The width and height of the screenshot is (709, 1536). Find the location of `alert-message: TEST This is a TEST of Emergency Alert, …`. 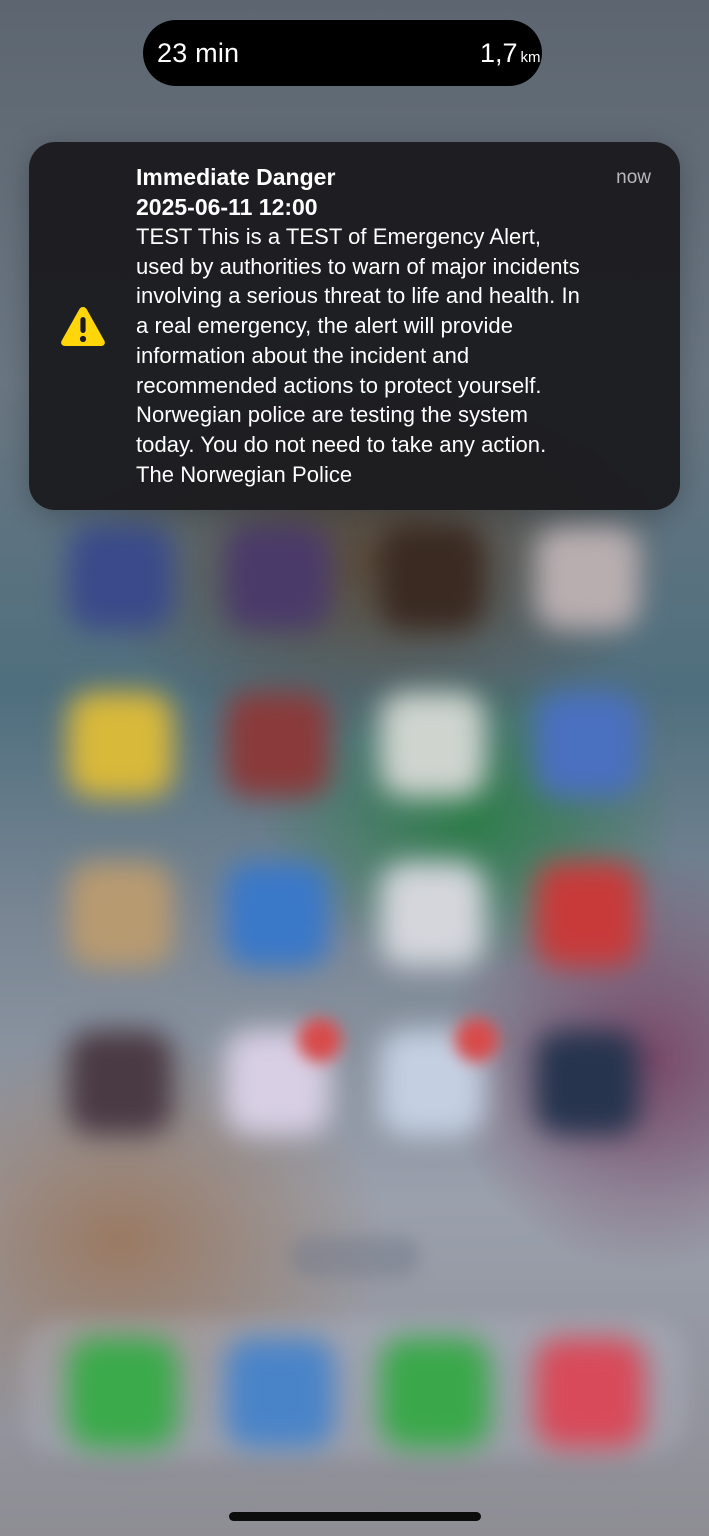

alert-message: TEST This is a TEST of Emergency Alert, … is located at coordinates (358, 355).